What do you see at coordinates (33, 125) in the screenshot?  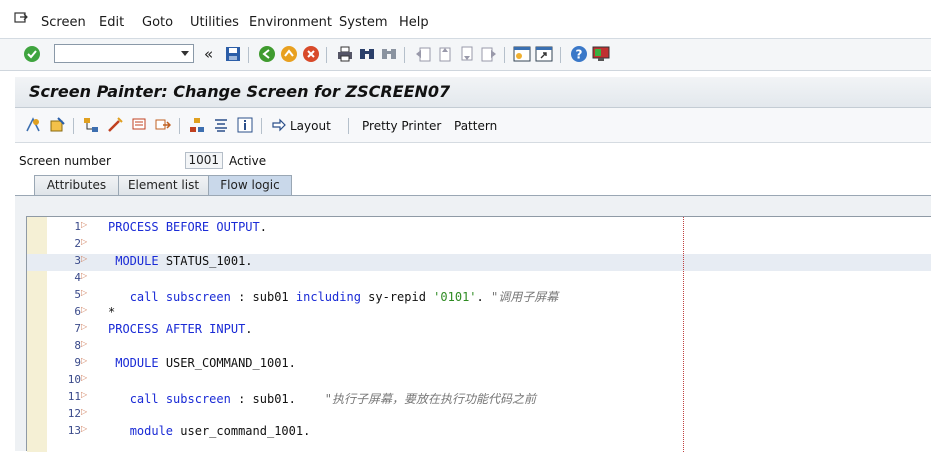 I see `other-object-icon` at bounding box center [33, 125].